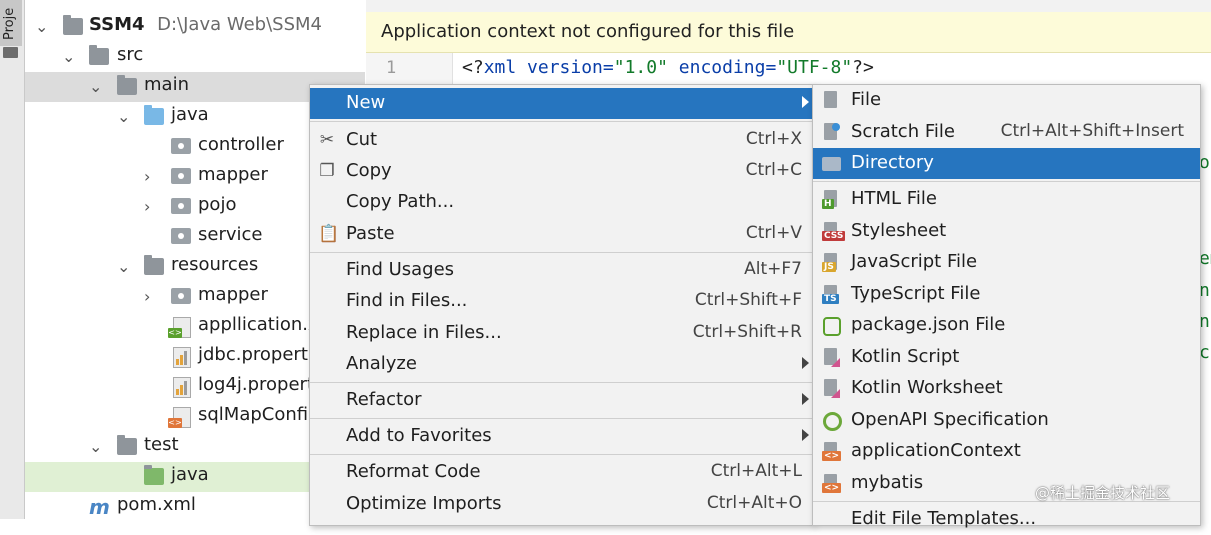  What do you see at coordinates (903, 131) in the screenshot?
I see `submenu-item-label: Scratch File` at bounding box center [903, 131].